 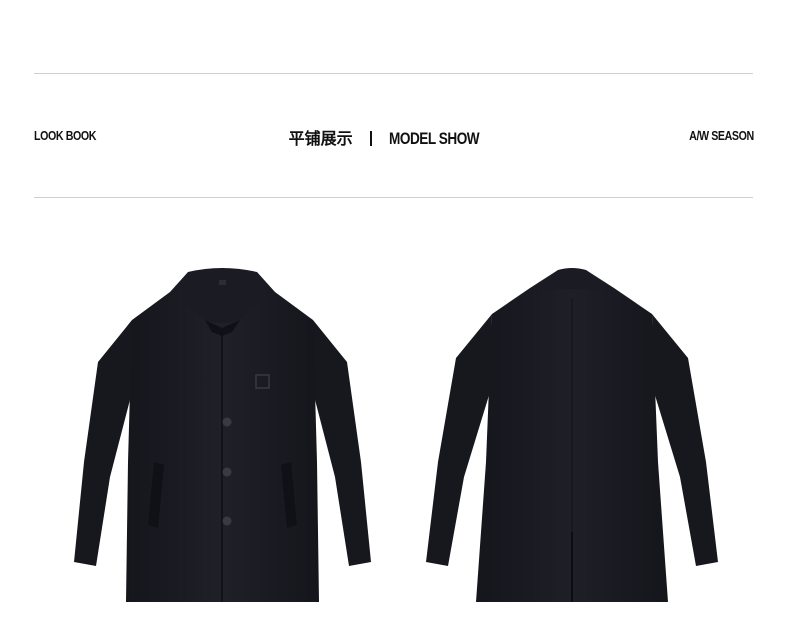 I want to click on section-title: 平铺展示 MODEL SHOW, so click(x=395, y=137).